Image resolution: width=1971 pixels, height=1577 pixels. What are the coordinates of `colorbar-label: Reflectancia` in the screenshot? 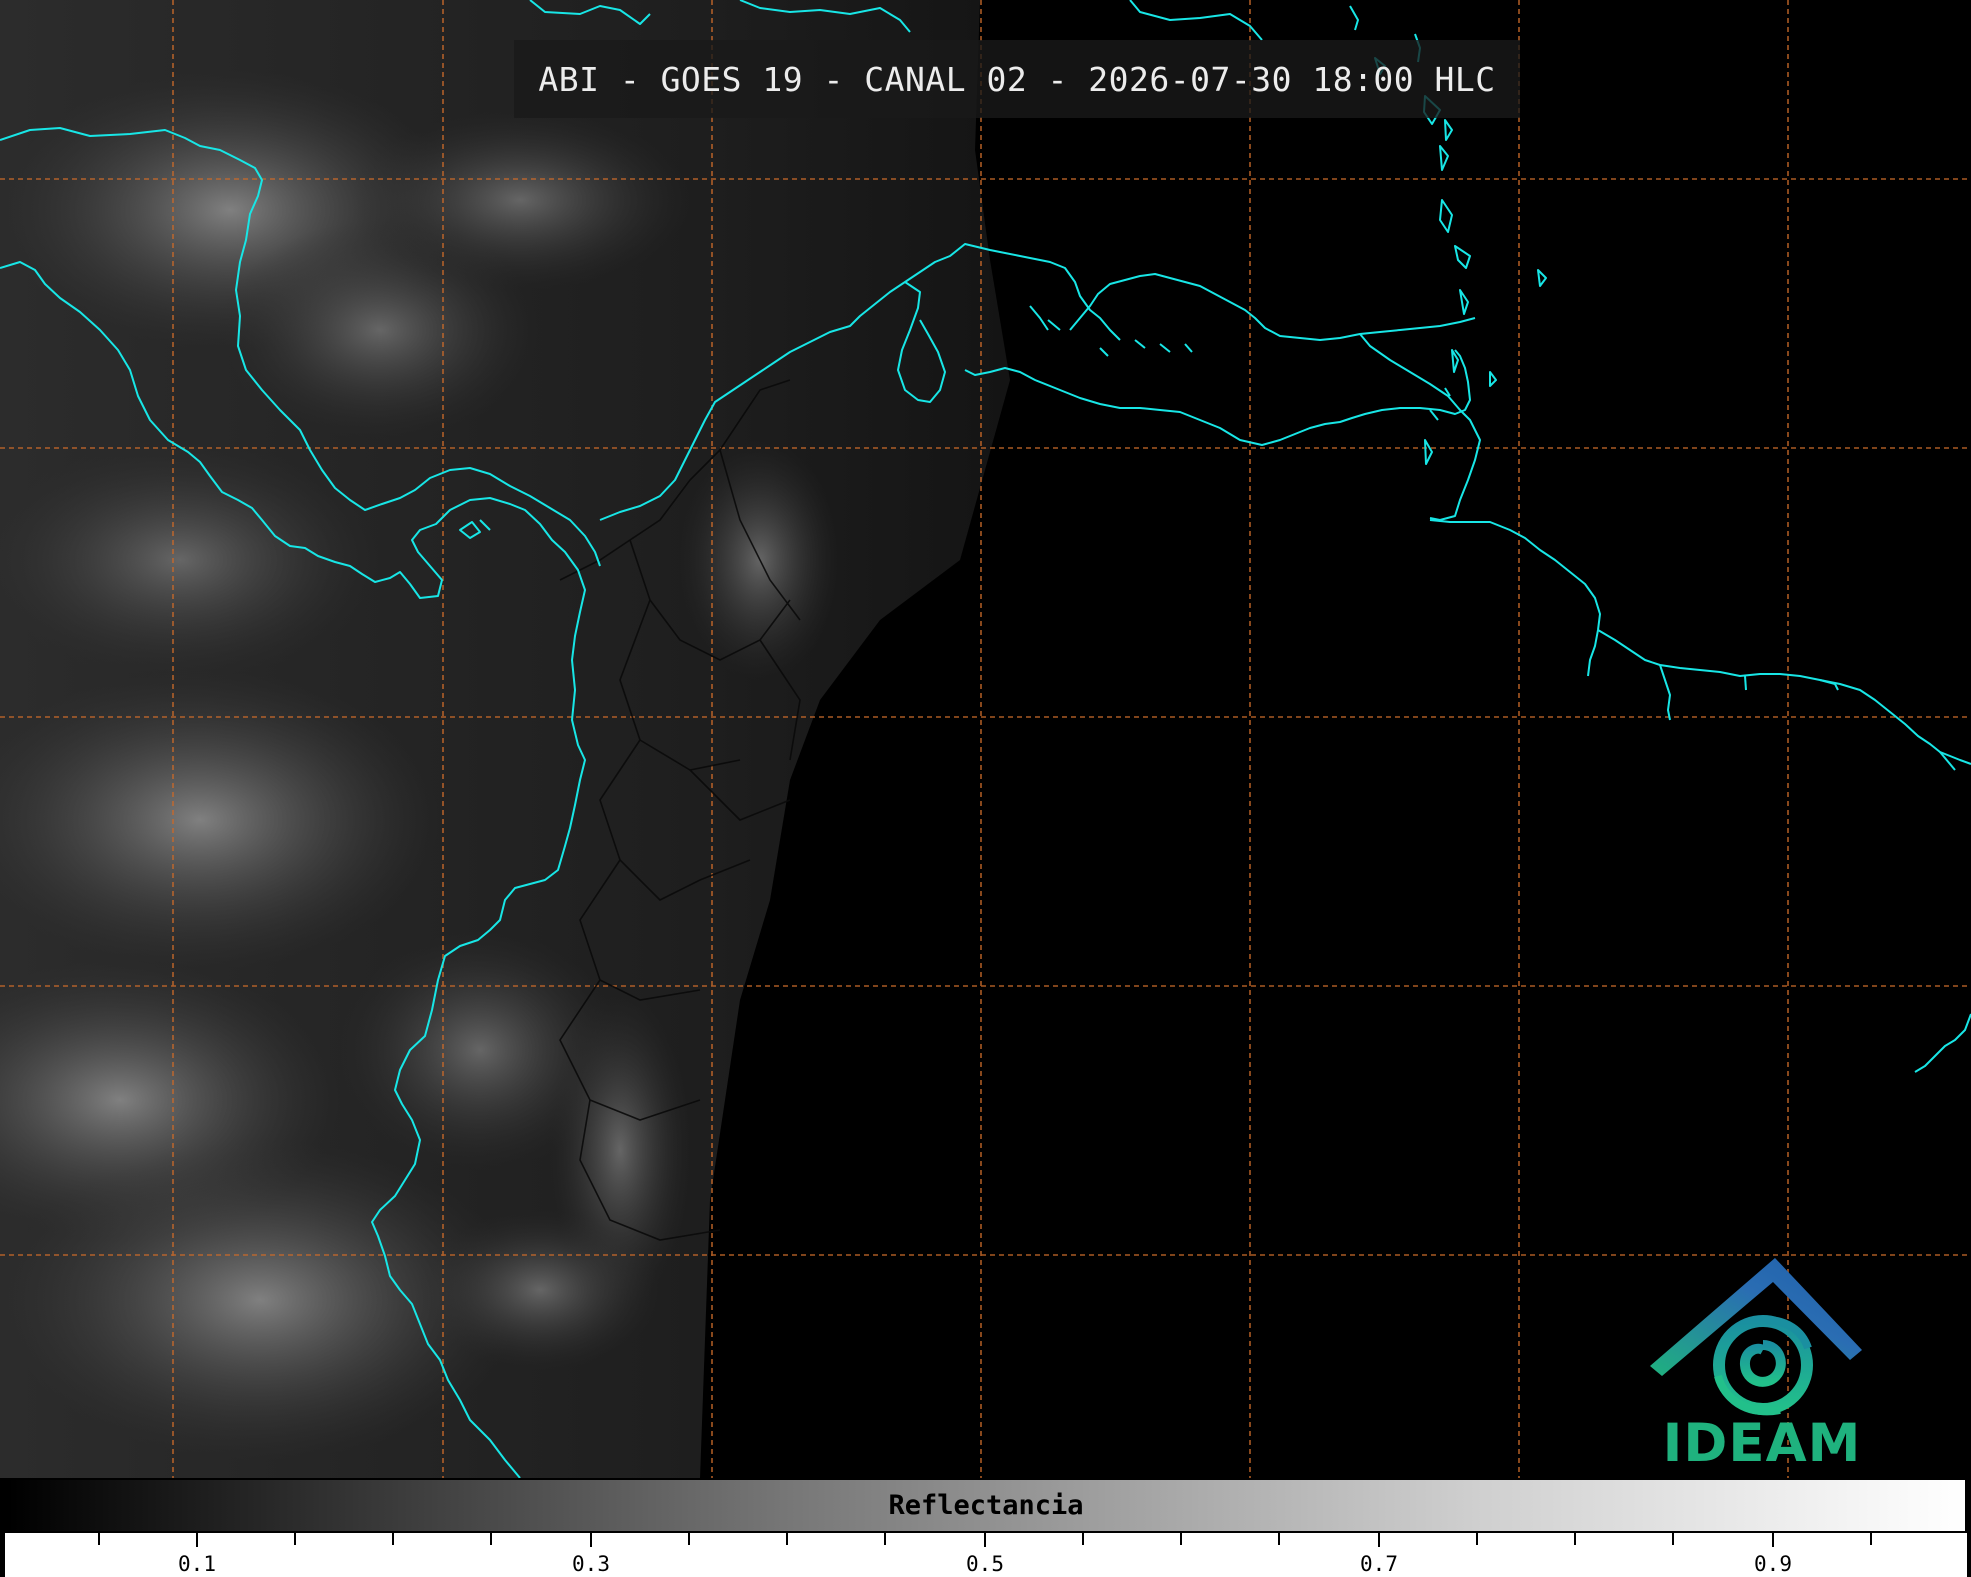 It's located at (986, 1505).